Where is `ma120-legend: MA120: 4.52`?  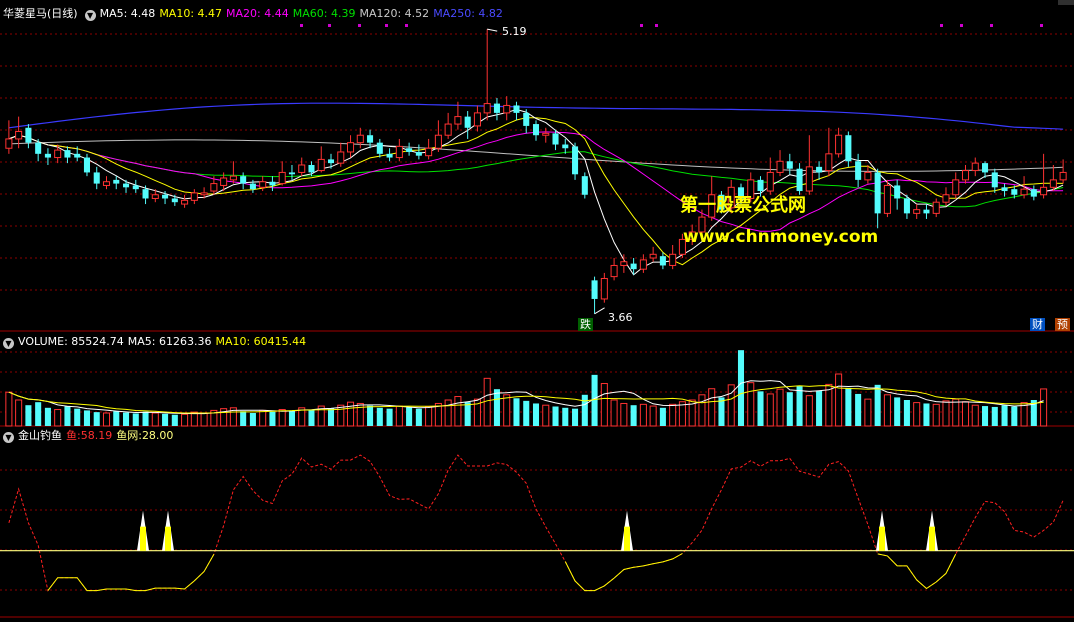
ma120-legend: MA120: 4.52 is located at coordinates (394, 13).